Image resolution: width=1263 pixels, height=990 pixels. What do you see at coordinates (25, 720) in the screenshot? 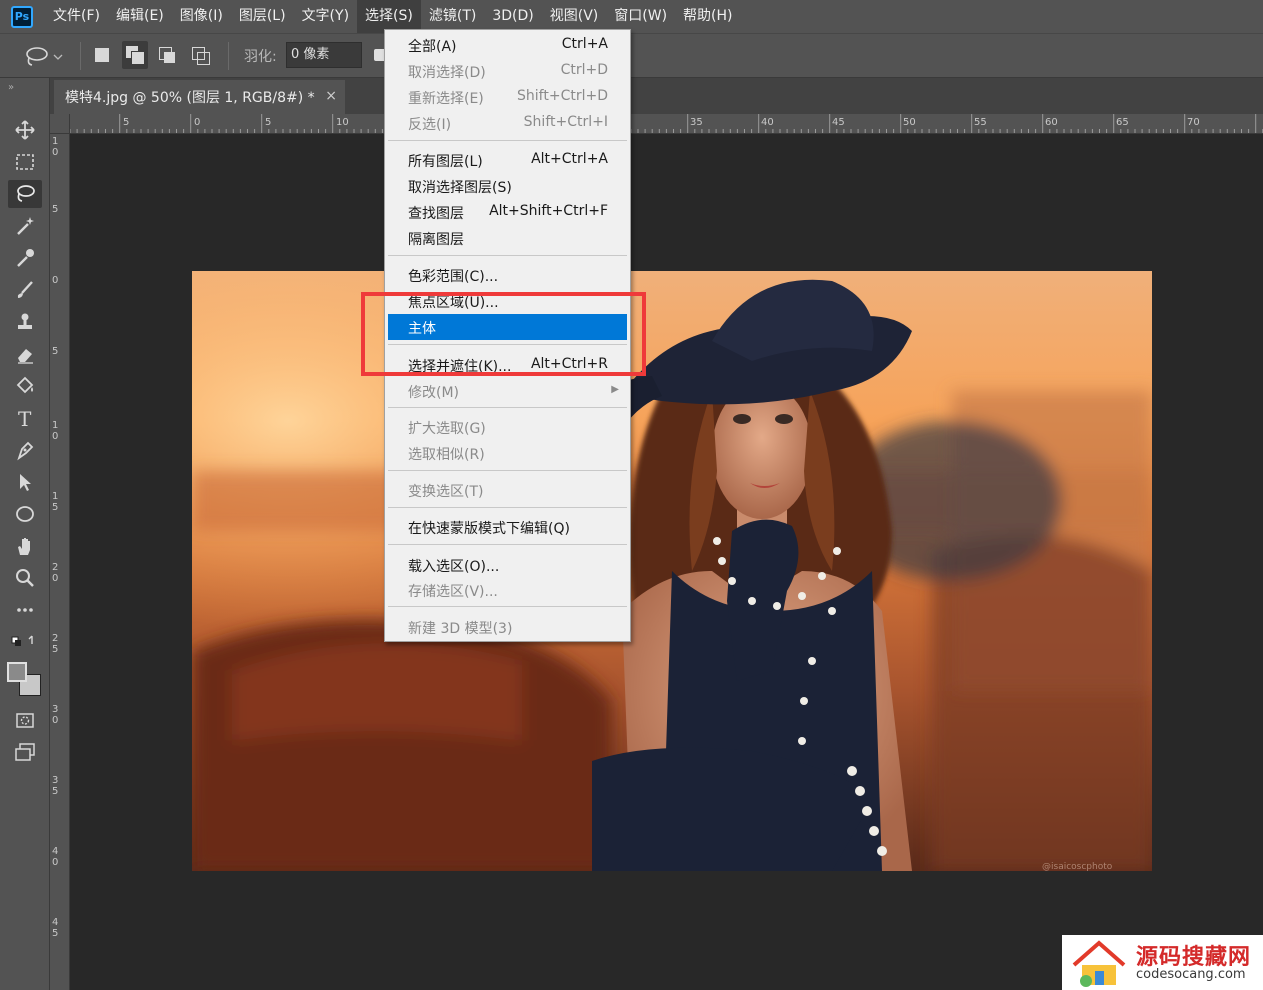
I see `quick-mask-icon` at bounding box center [25, 720].